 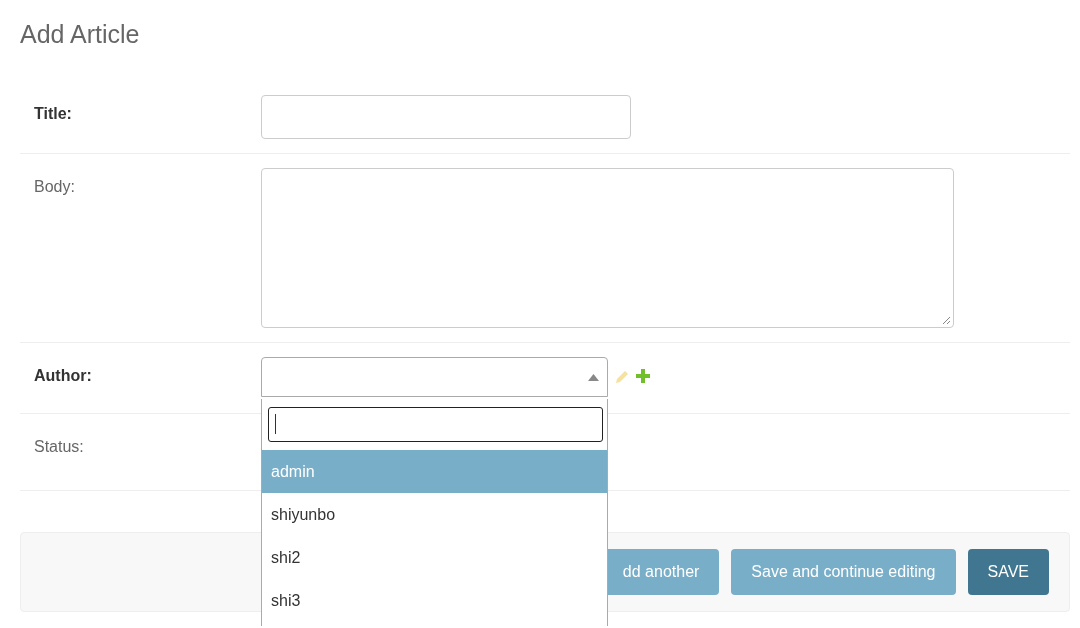 What do you see at coordinates (59, 447) in the screenshot?
I see `field-label: Status:` at bounding box center [59, 447].